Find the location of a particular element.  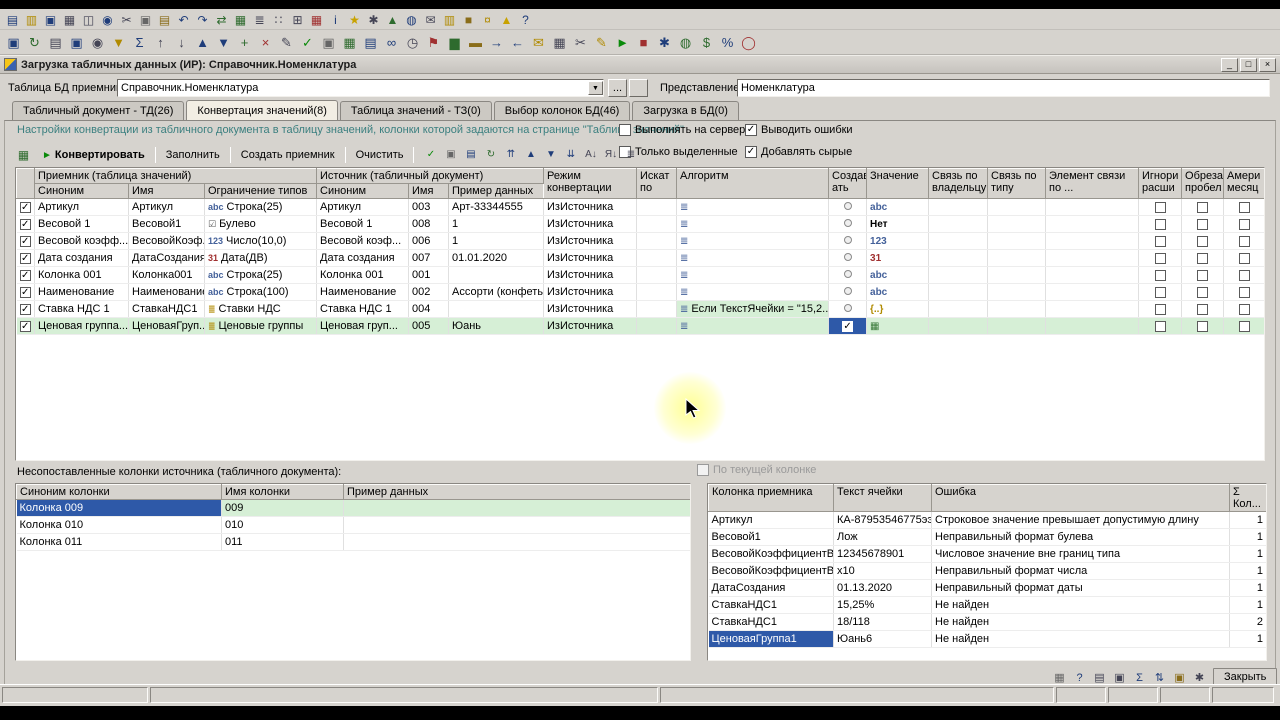

receiver-synonym-cell: Весовой 1 is located at coordinates (81, 224).